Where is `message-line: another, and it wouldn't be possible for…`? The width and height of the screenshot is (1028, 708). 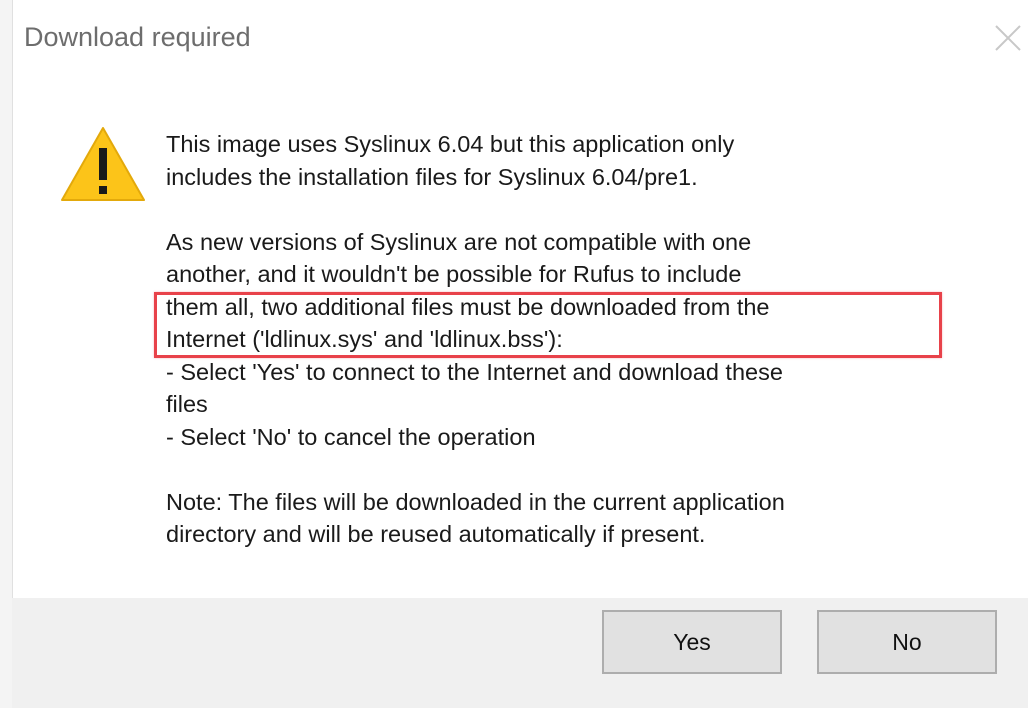 message-line: another, and it wouldn't be possible for… is located at coordinates (454, 274).